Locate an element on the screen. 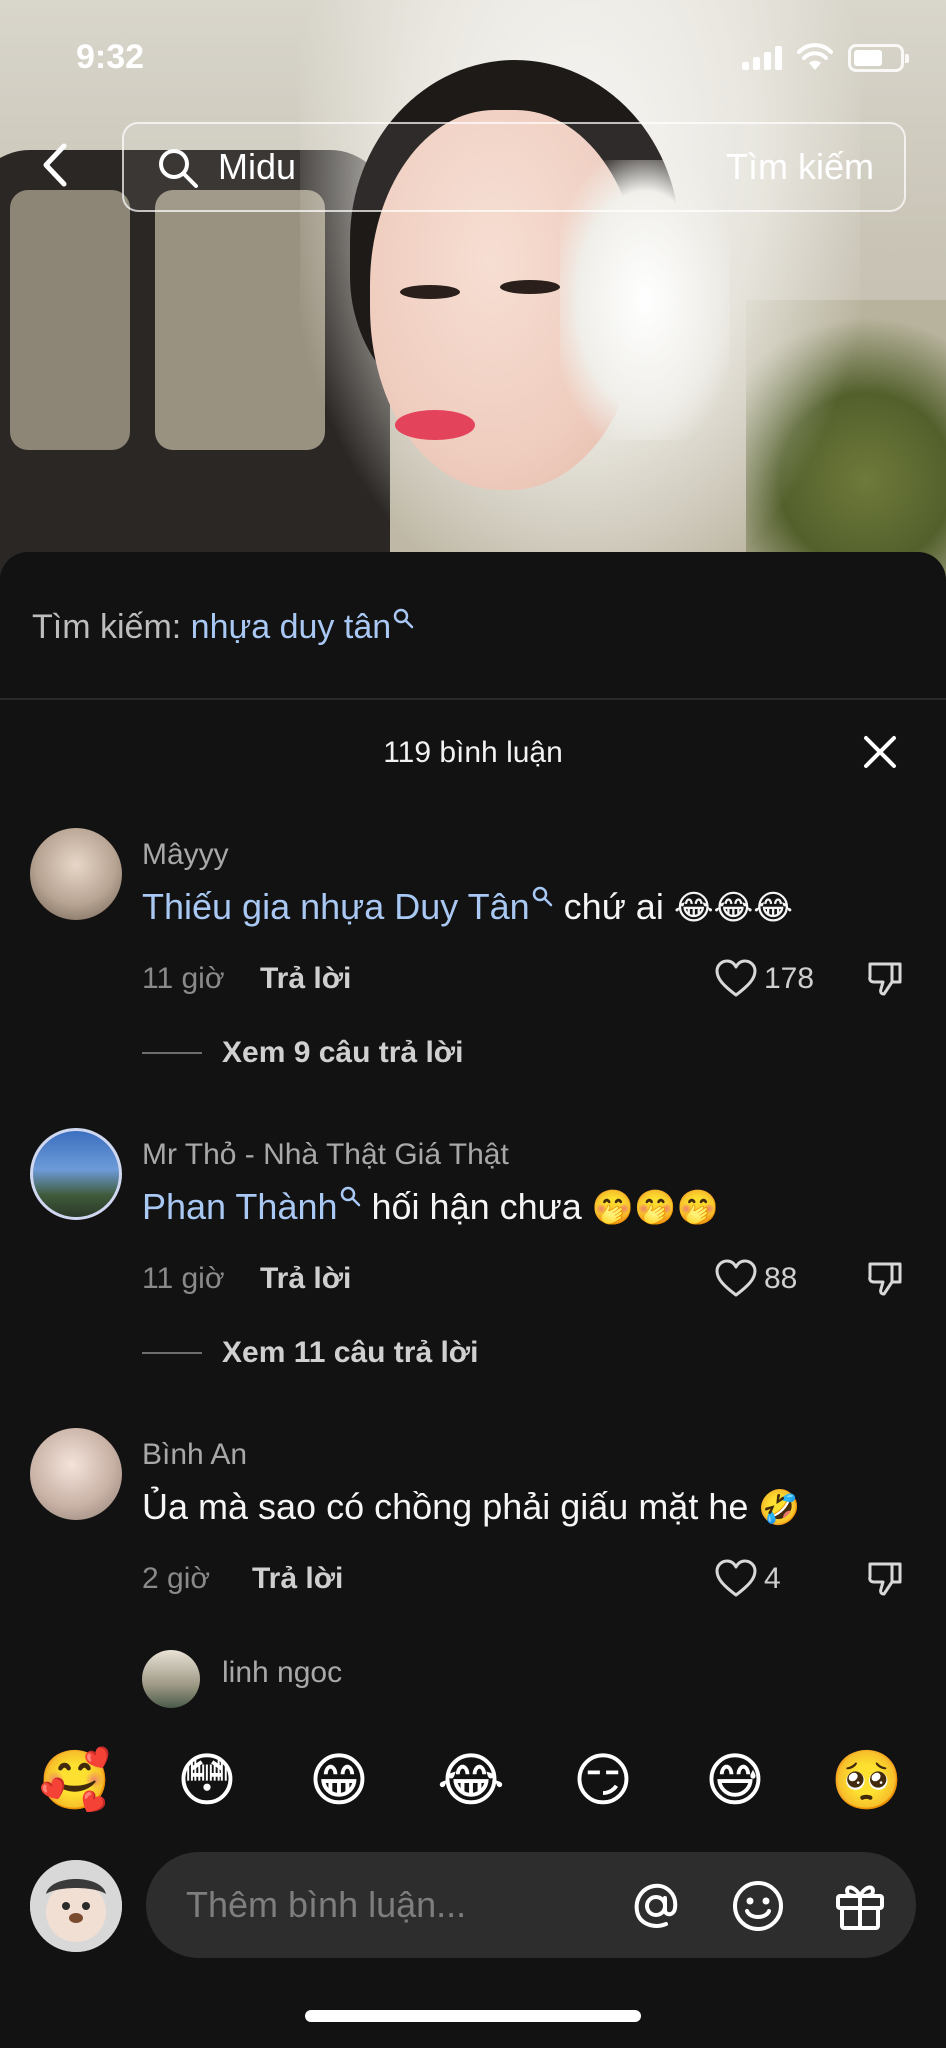  back-arrow-icon is located at coordinates (56, 165).